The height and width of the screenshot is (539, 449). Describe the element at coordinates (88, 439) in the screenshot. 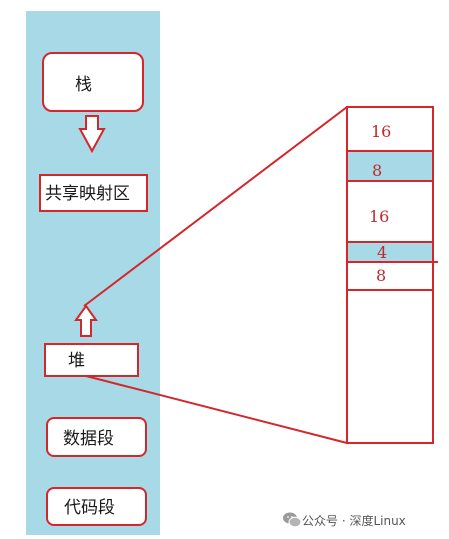

I see `data-segment-label: 数据段` at that location.